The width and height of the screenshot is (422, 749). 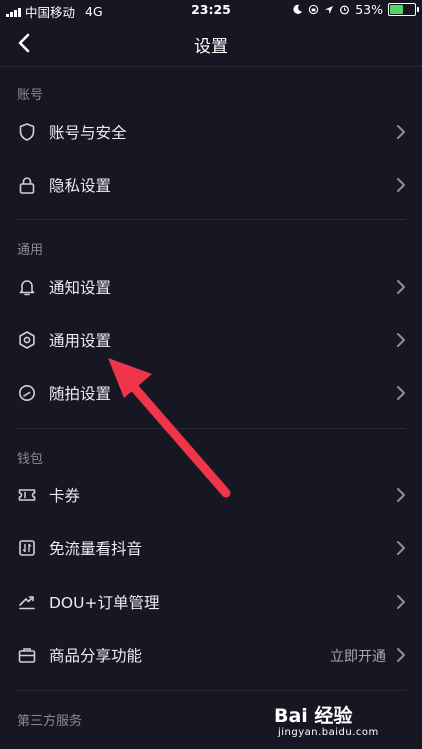 What do you see at coordinates (65, 496) in the screenshot?
I see `row-label: 卡券` at bounding box center [65, 496].